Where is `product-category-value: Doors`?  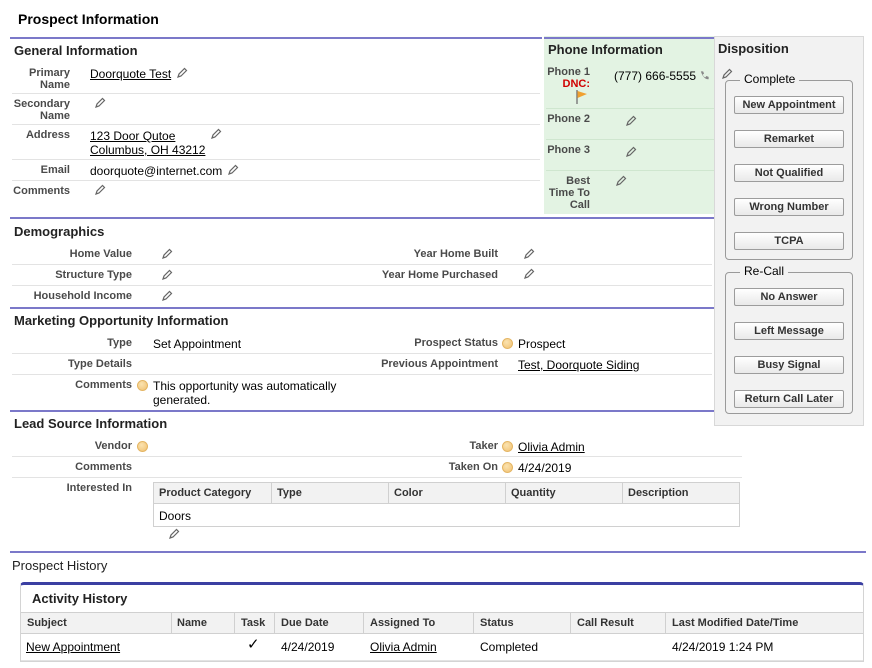
product-category-value: Doors is located at coordinates (175, 516).